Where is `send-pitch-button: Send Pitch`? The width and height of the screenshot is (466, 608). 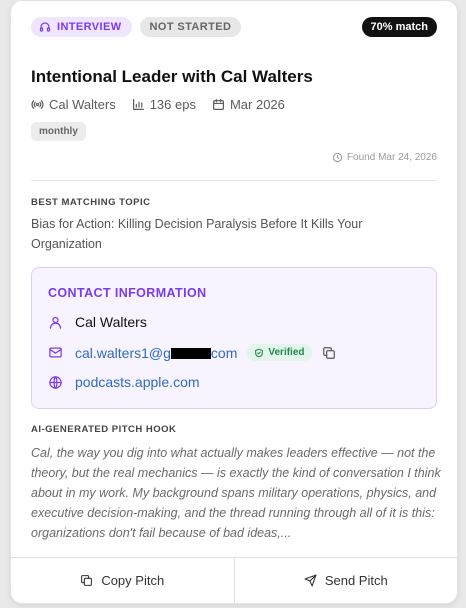
send-pitch-button: Send Pitch is located at coordinates (345, 580).